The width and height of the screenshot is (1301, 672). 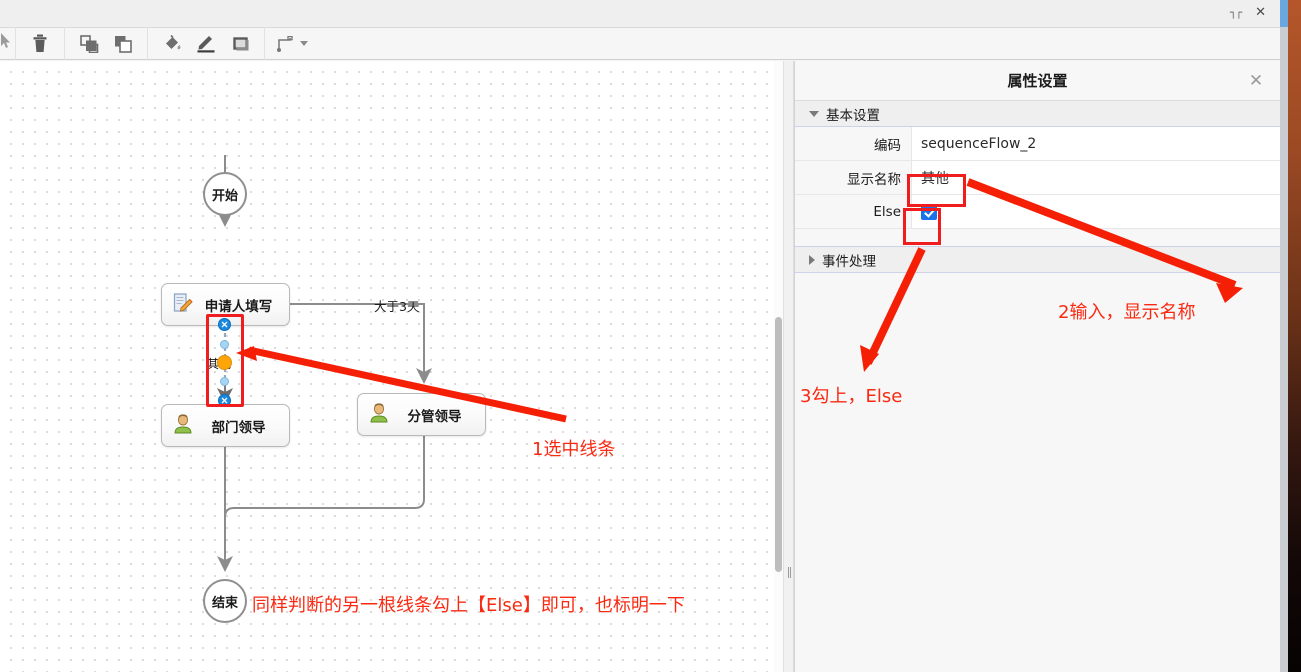 I want to click on section-spacer, so click(x=1037, y=238).